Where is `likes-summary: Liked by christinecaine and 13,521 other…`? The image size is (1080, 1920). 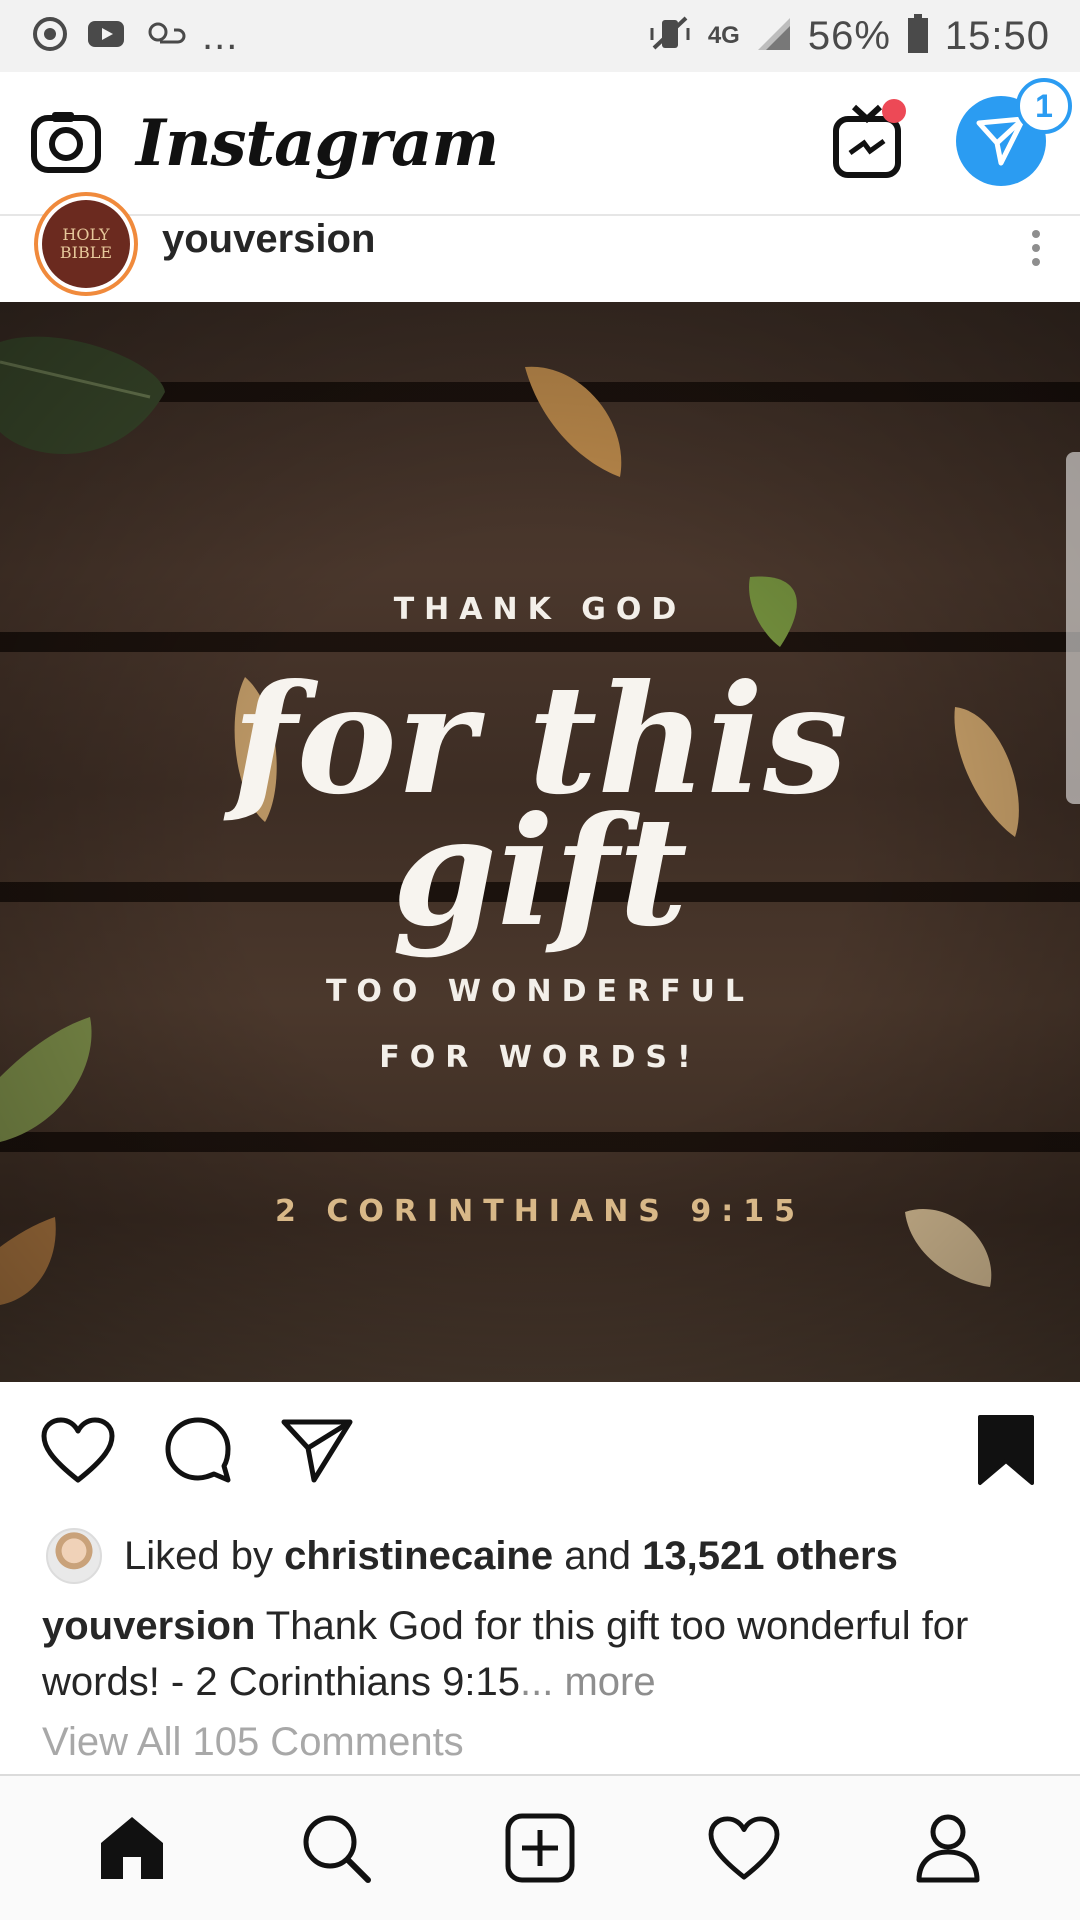 likes-summary: Liked by christinecaine and 13,521 other… is located at coordinates (472, 1556).